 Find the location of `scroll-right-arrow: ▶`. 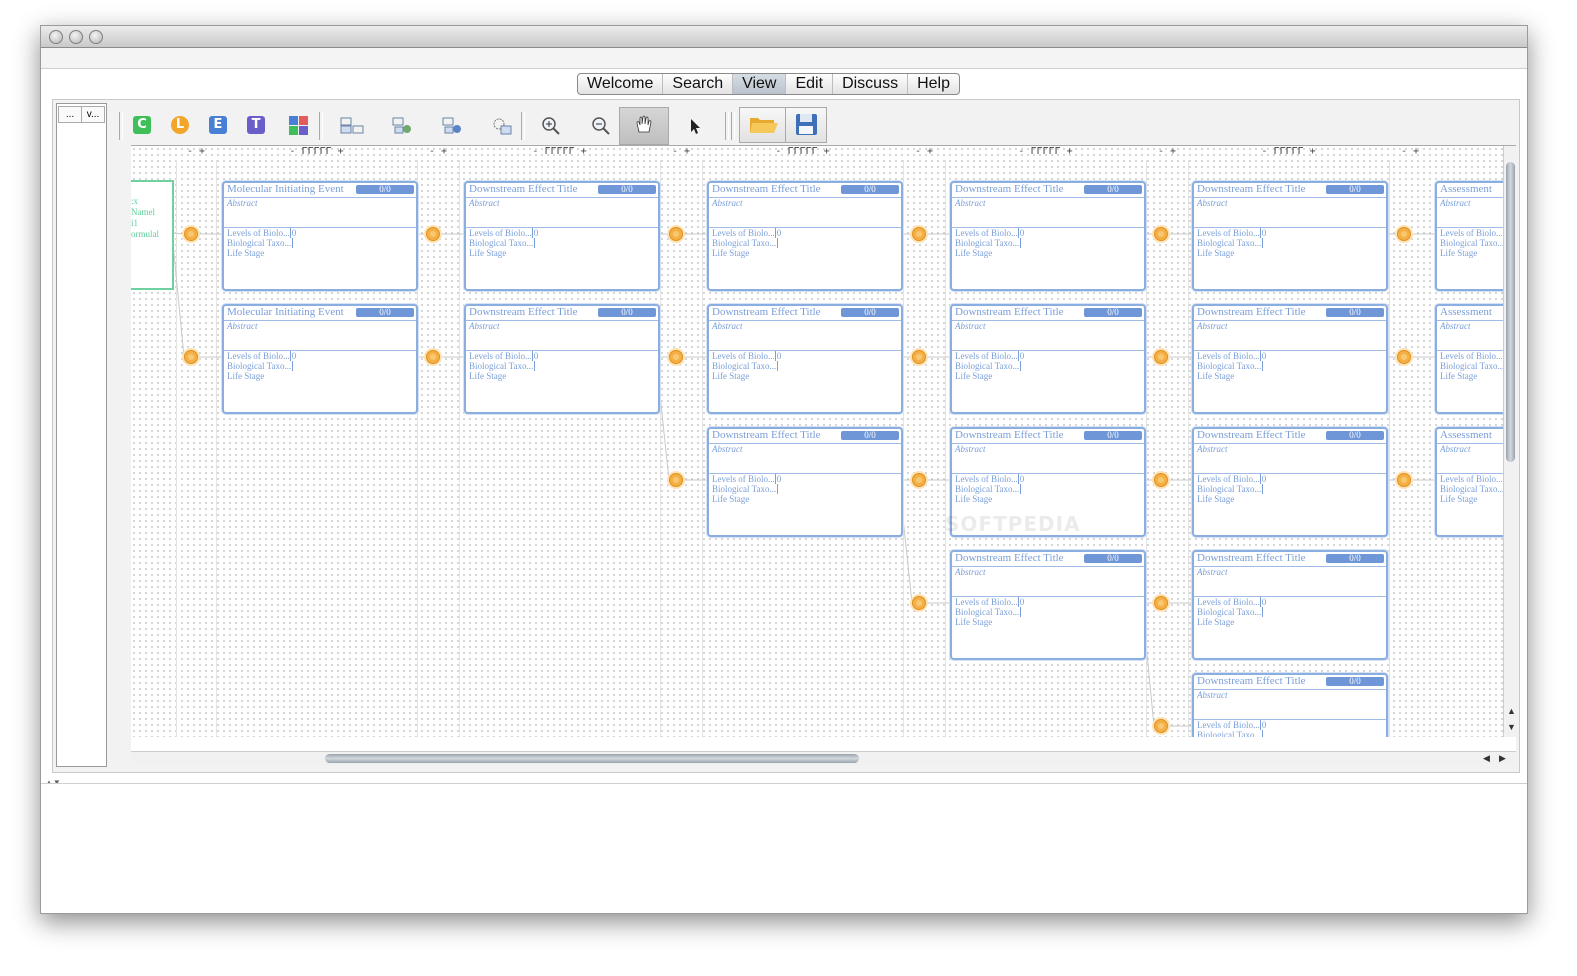

scroll-right-arrow: ▶ is located at coordinates (1502, 758).